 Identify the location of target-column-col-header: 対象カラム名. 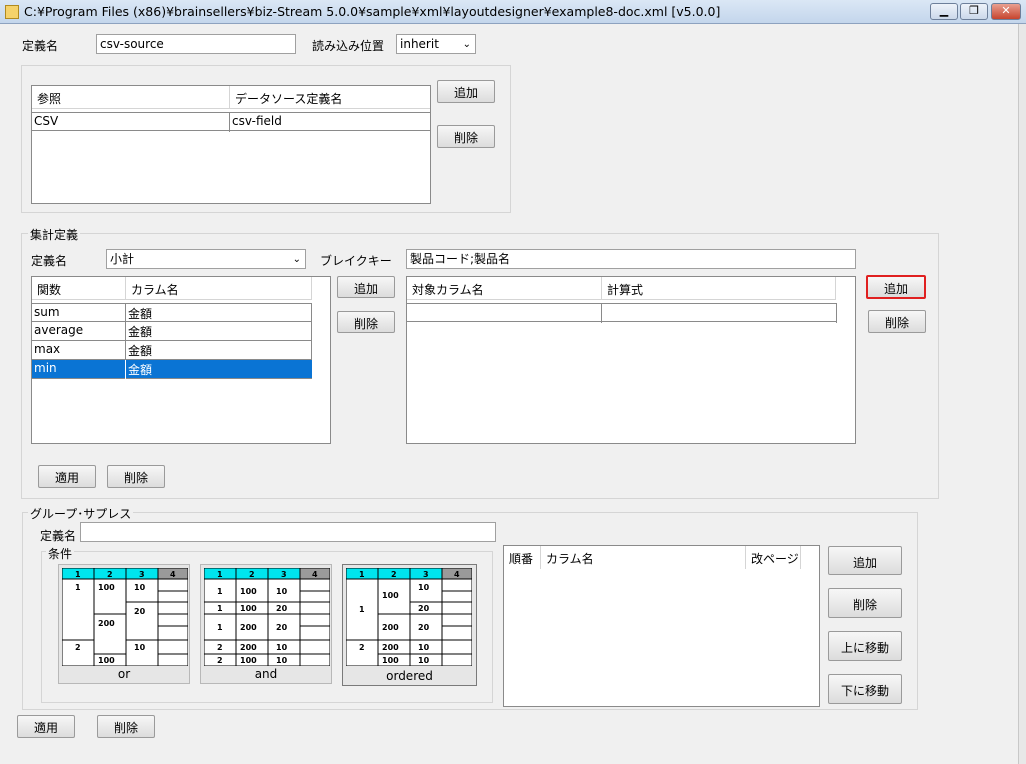
(504, 288).